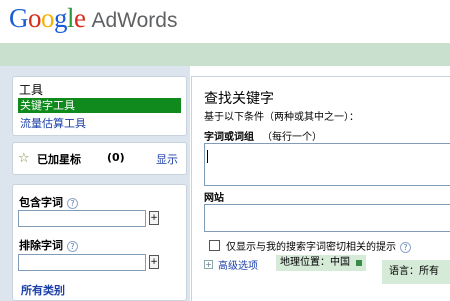 The width and height of the screenshot is (450, 301). Describe the element at coordinates (134, 20) in the screenshot. I see `adwords-wordmark: AdWords` at that location.